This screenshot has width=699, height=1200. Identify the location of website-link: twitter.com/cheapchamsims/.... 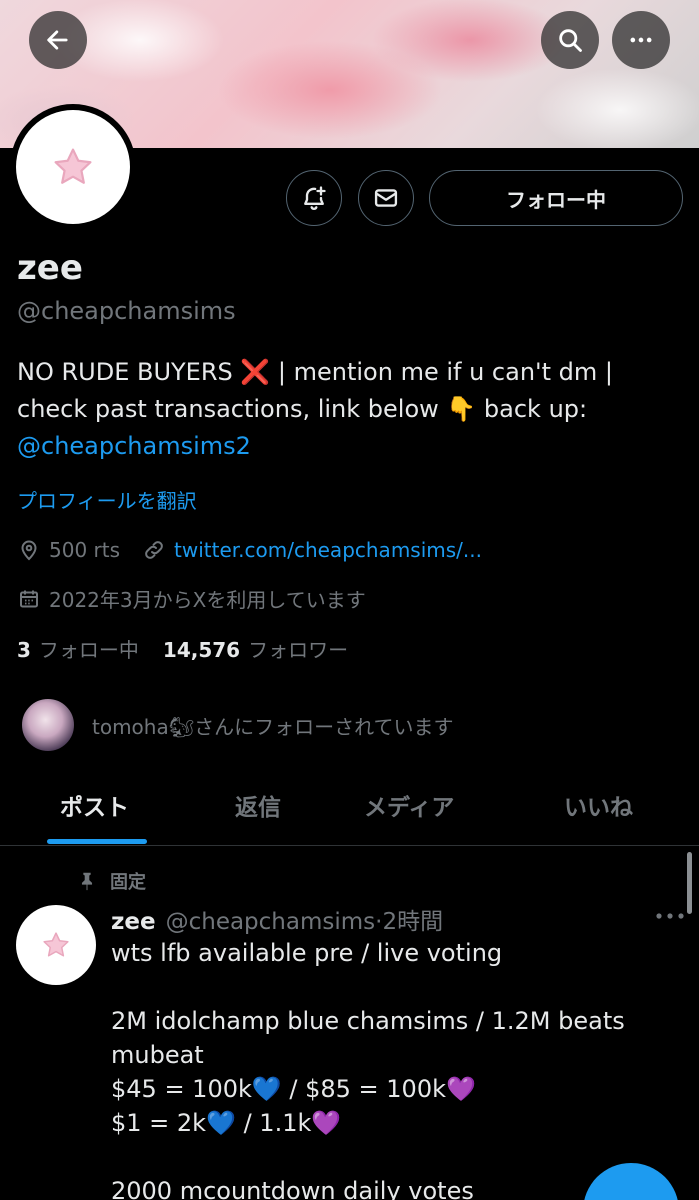
(328, 550).